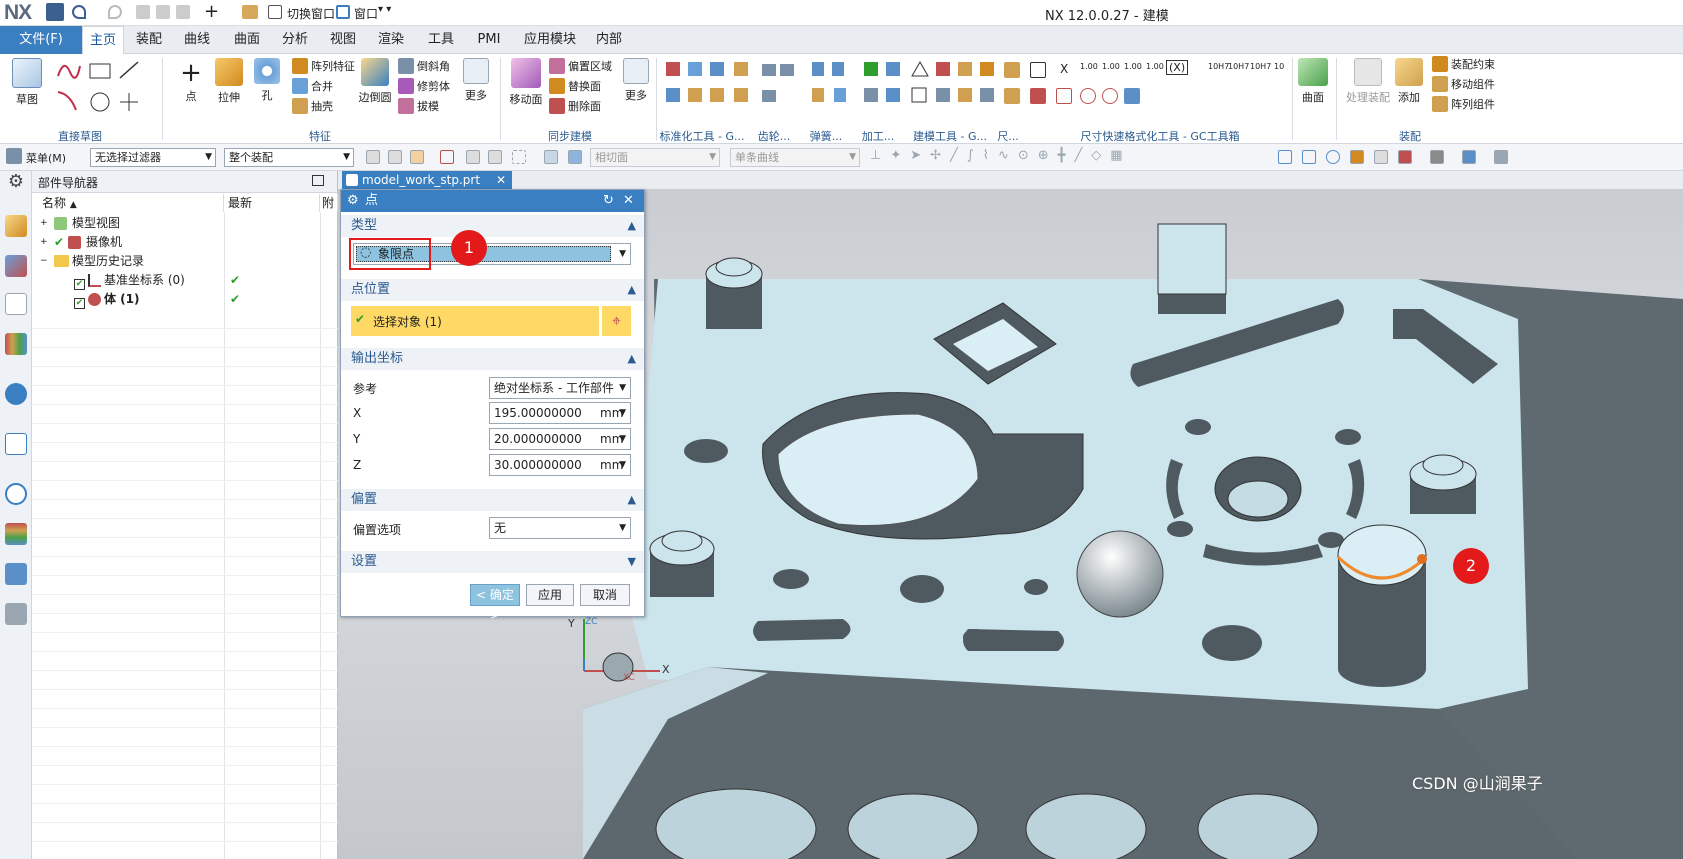 This screenshot has width=1683, height=859. I want to click on copy-icon, so click(163, 12).